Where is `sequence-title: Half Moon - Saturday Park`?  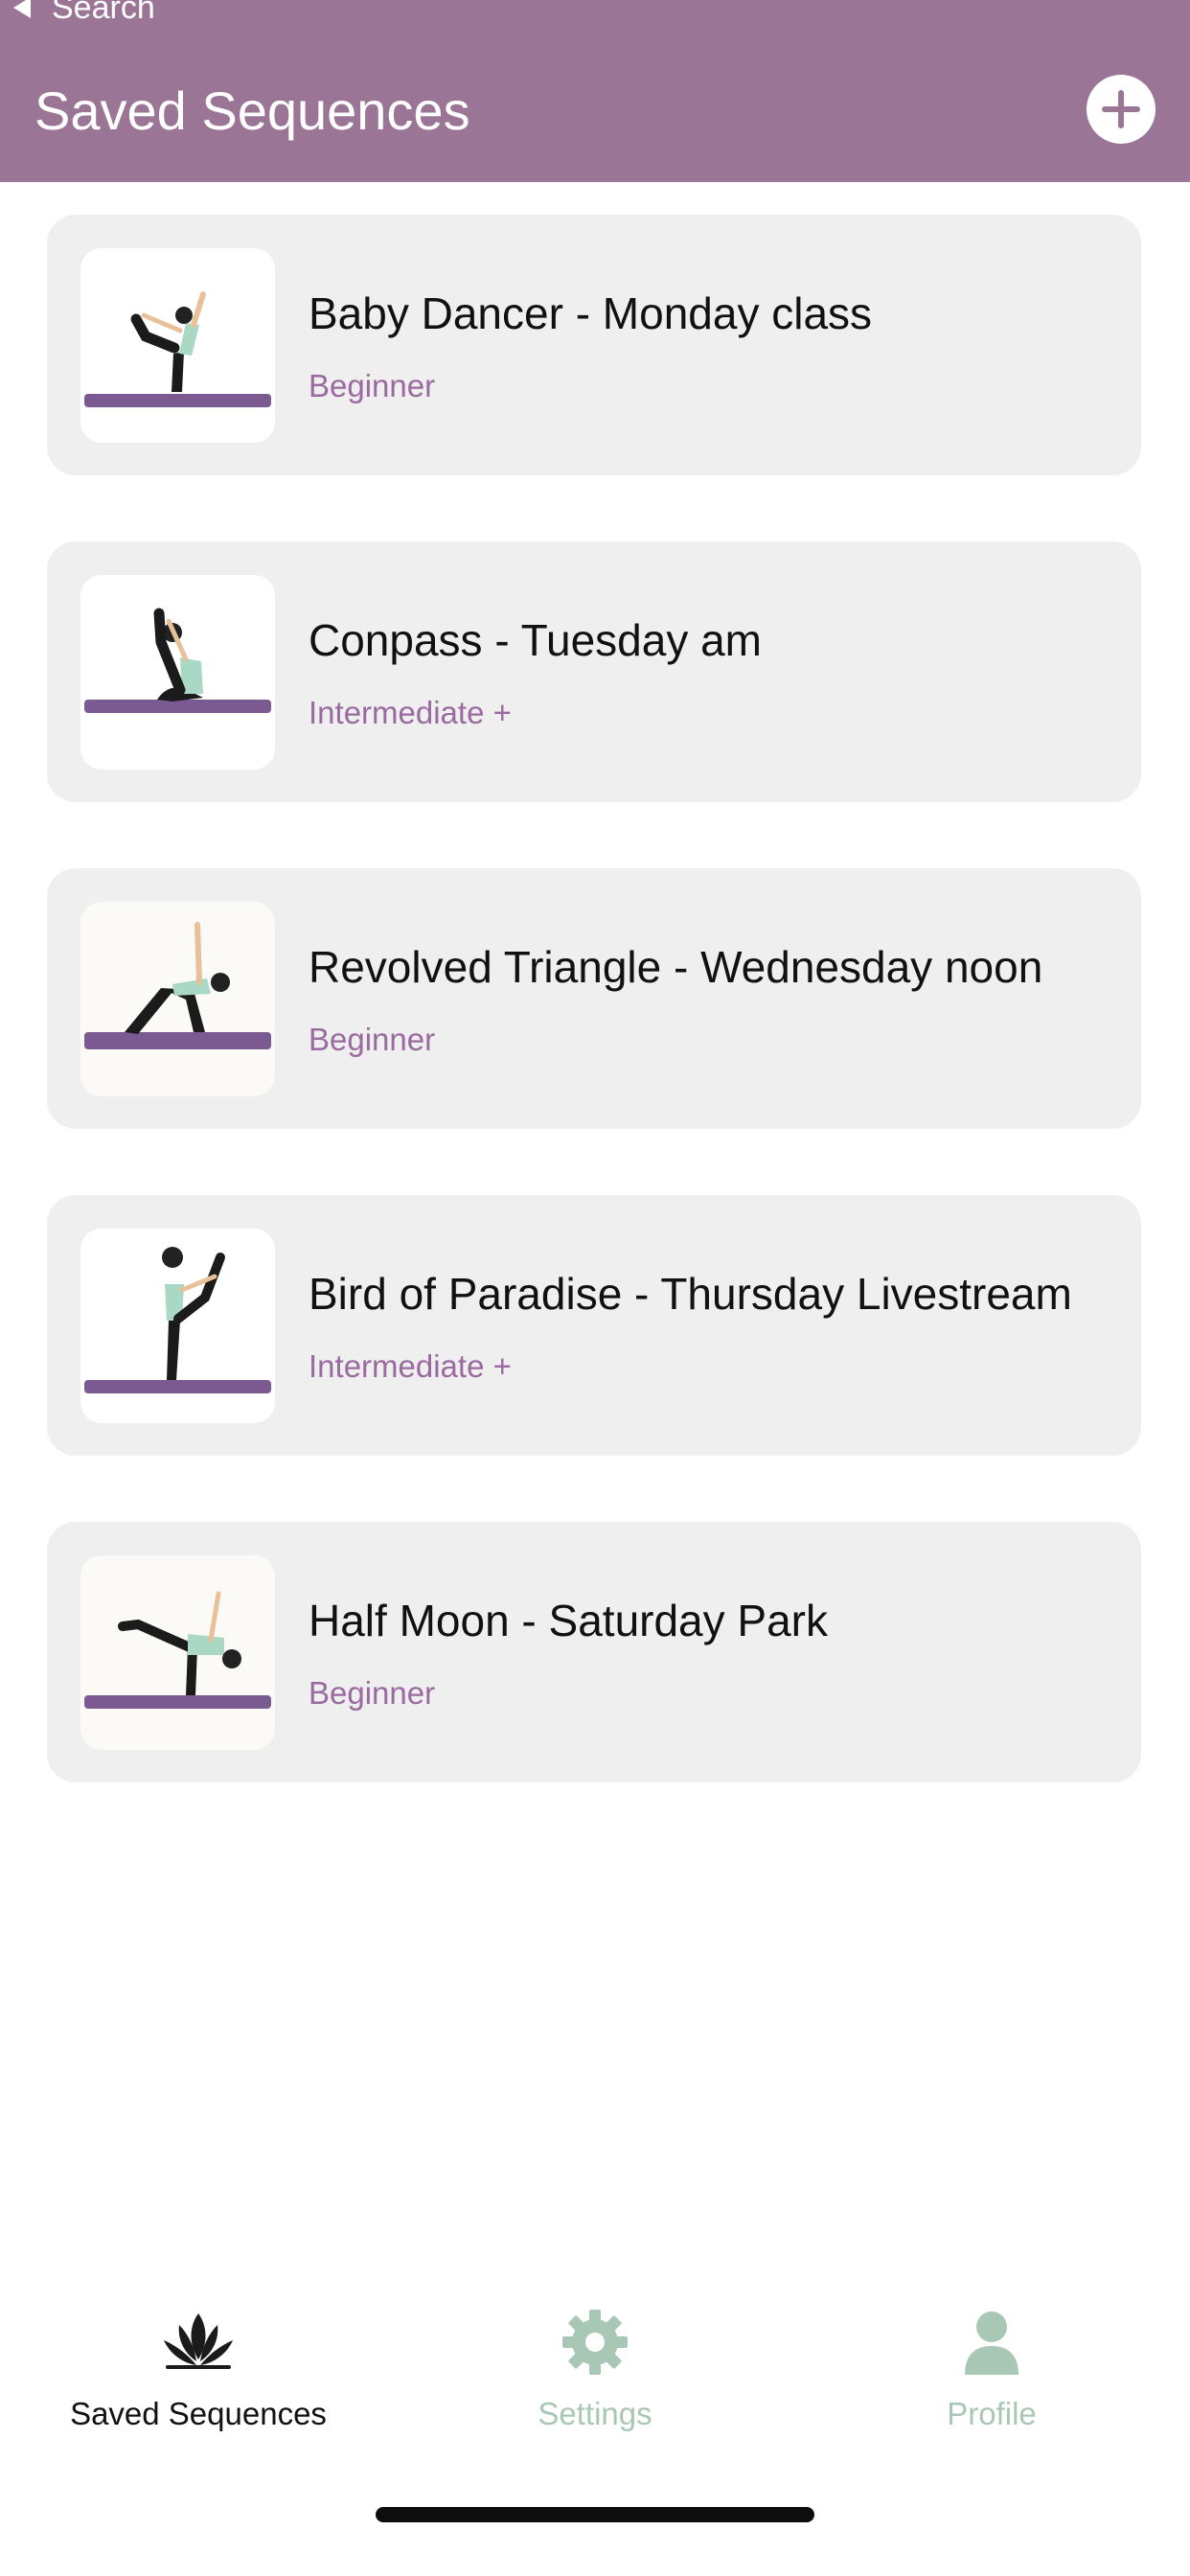
sequence-title: Half Moon - Saturday Park is located at coordinates (569, 1621).